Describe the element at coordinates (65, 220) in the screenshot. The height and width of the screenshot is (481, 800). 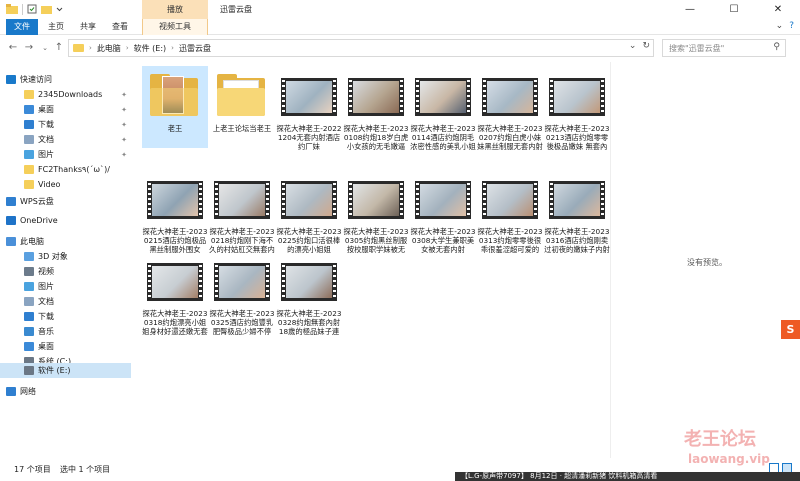
I see `sidebar-item: OneDrive` at that location.